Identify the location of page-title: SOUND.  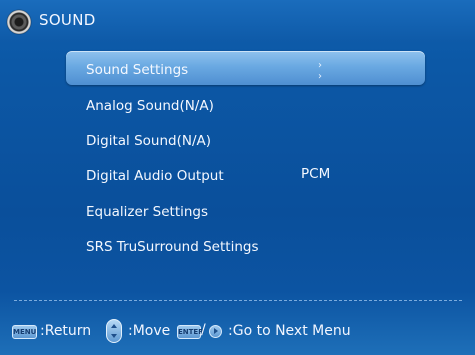
(67, 20).